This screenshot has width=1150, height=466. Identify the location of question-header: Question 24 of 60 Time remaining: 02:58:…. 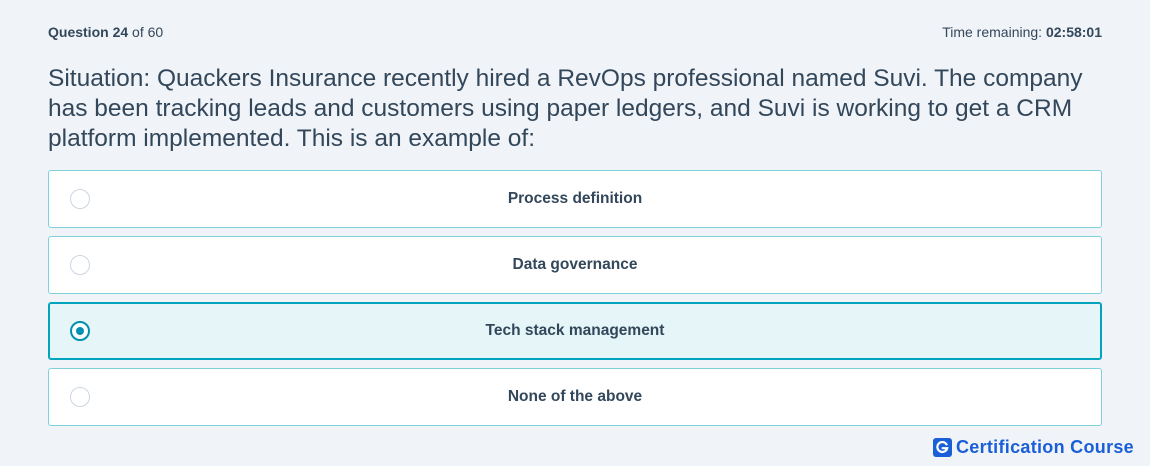
(575, 32).